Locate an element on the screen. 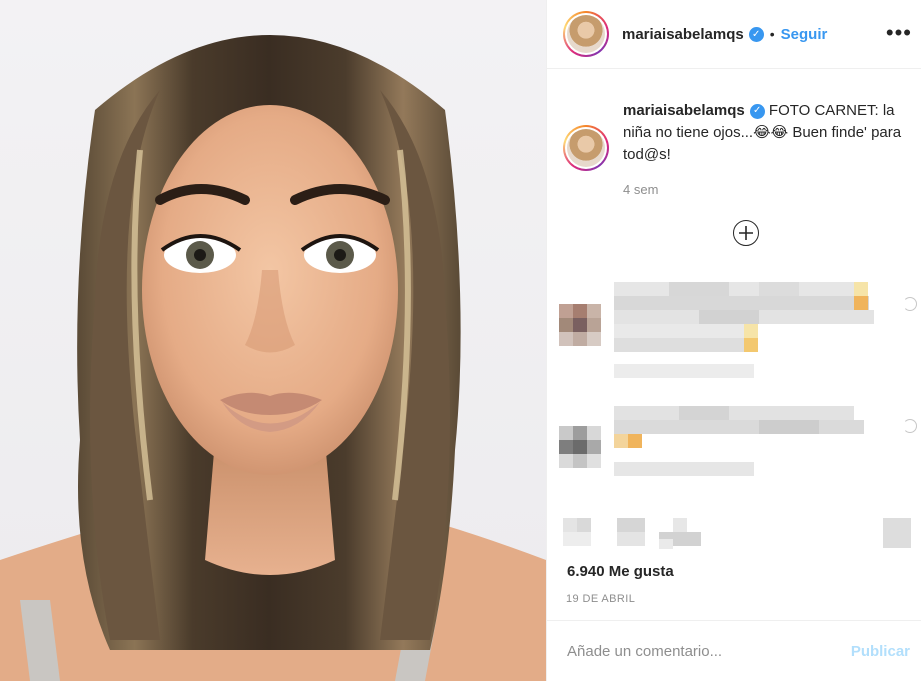 This screenshot has height=681, width=921. plus-circle-icon is located at coordinates (746, 233).